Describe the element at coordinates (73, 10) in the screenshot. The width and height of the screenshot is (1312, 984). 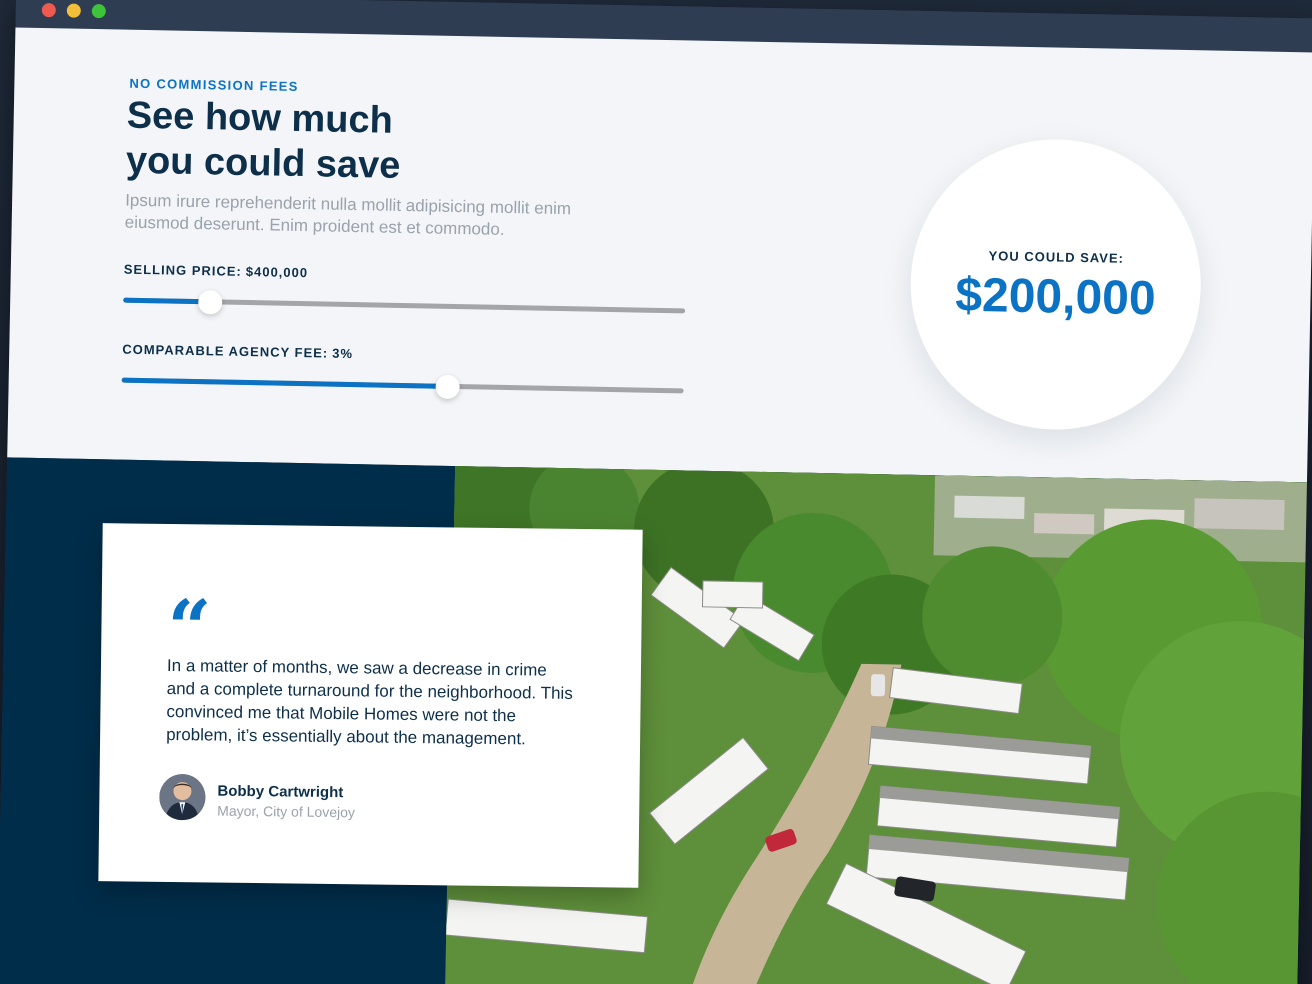
I see `minimize-window-button` at that location.